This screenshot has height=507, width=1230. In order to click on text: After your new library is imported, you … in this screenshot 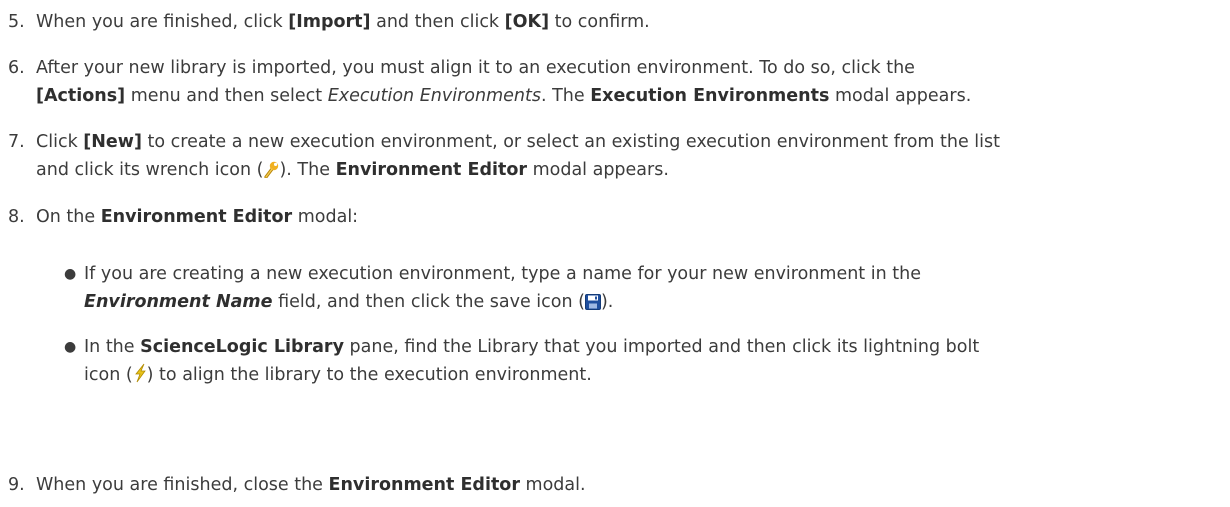, I will do `click(475, 68)`.